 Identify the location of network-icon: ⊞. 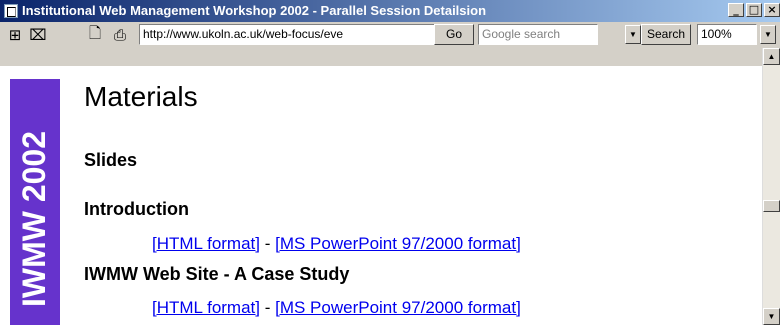
(15, 35).